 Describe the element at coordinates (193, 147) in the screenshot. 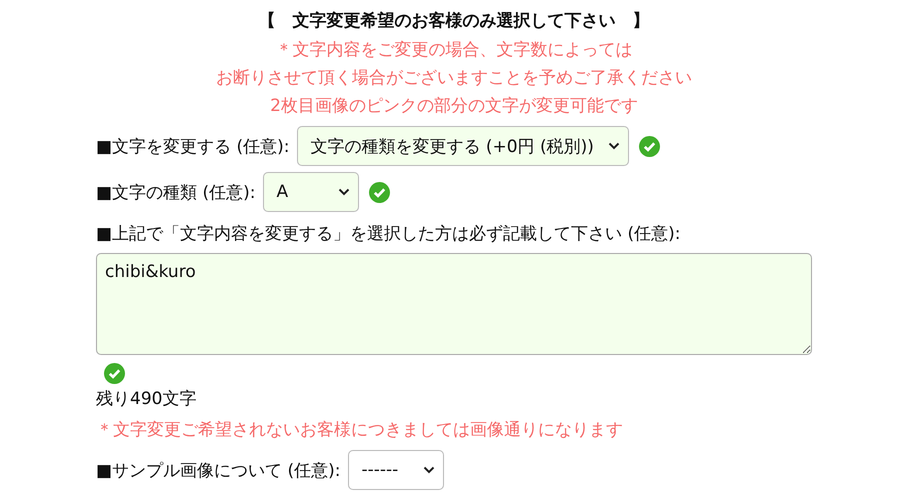

I see `field-label: ■文字を変更する (任意):` at that location.